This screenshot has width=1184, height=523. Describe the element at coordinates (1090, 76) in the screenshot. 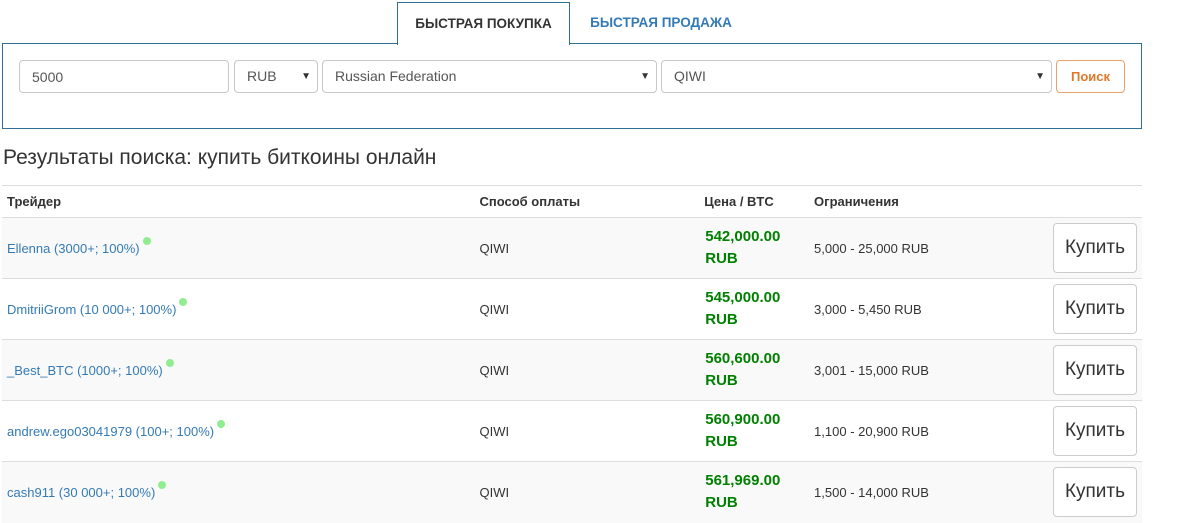

I see `search-button: Поиск` at that location.